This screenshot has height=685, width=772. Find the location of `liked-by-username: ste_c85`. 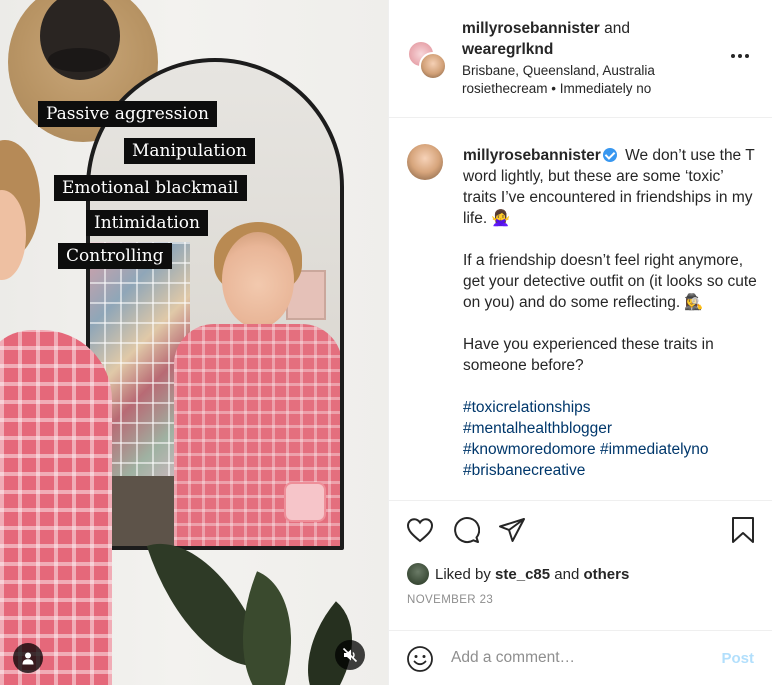

liked-by-username: ste_c85 is located at coordinates (522, 574).